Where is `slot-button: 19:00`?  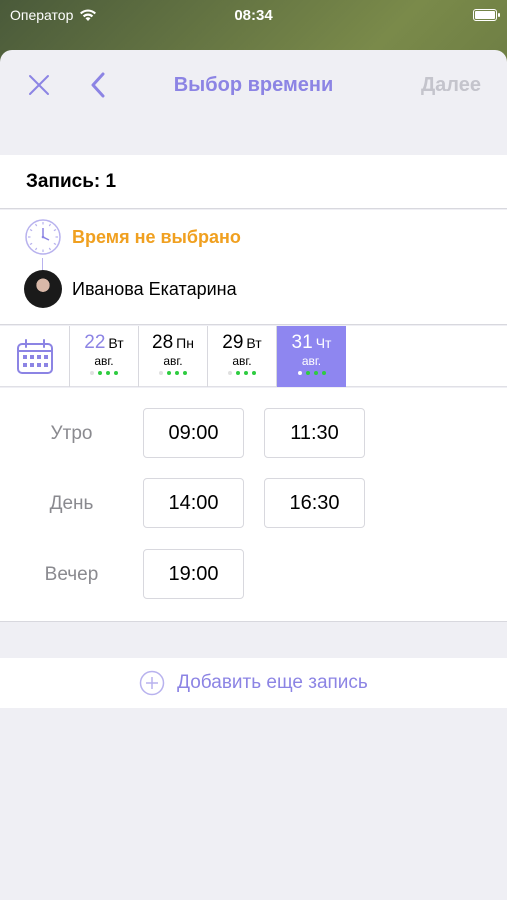
slot-button: 19:00 is located at coordinates (193, 574).